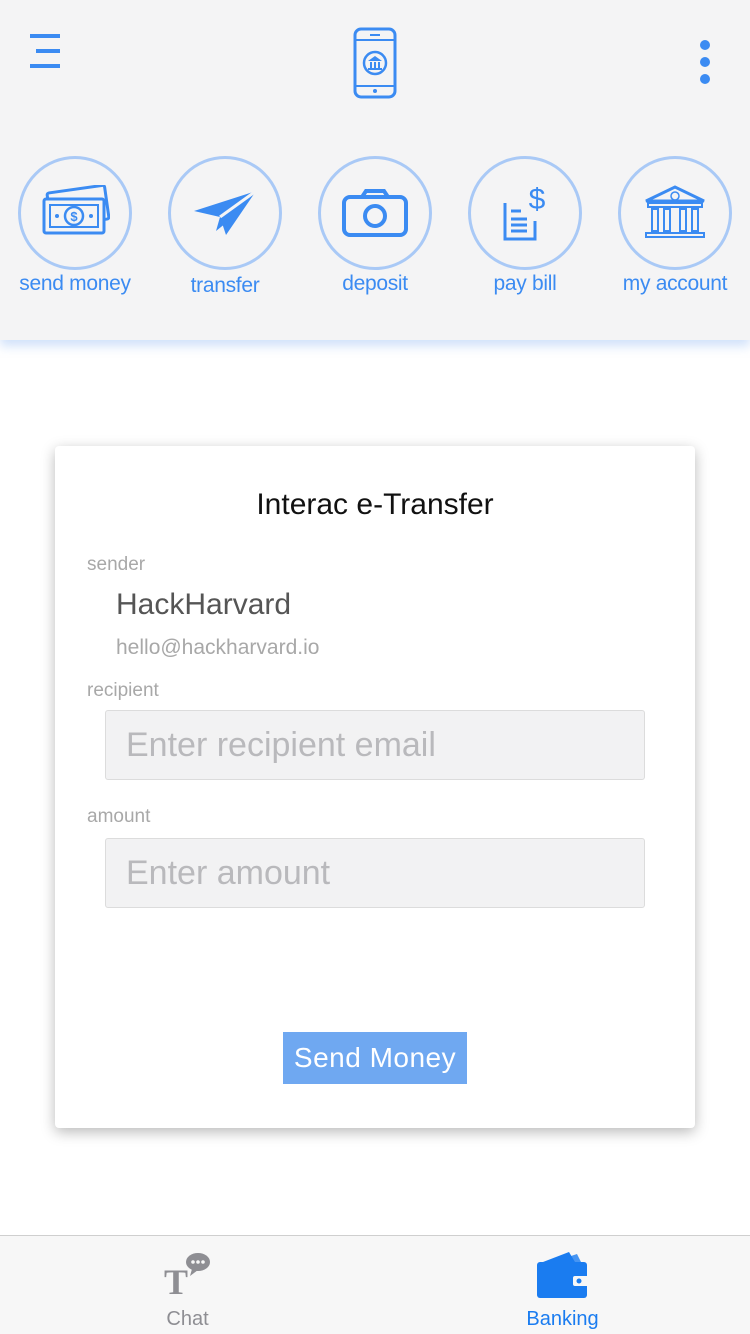 Image resolution: width=750 pixels, height=1334 pixels. What do you see at coordinates (75, 283) in the screenshot?
I see `action-label: send money` at bounding box center [75, 283].